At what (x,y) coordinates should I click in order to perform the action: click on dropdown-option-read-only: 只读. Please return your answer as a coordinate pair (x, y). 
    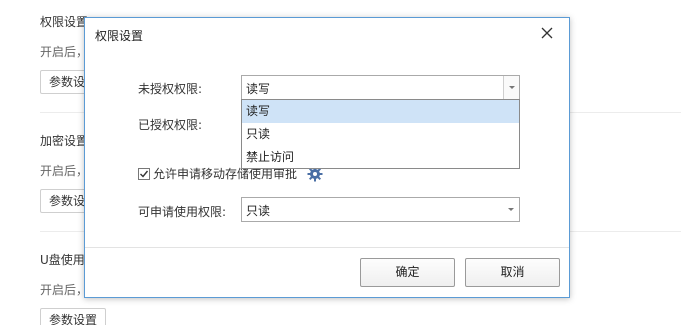
    Looking at the image, I should click on (380, 134).